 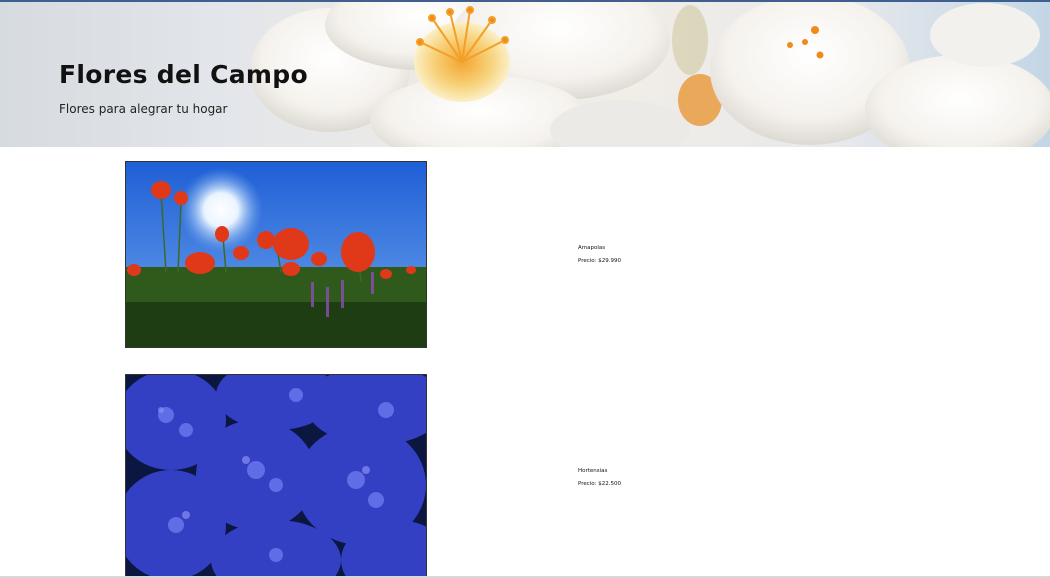 I want to click on product-price: Precio: $29.990, so click(x=600, y=261).